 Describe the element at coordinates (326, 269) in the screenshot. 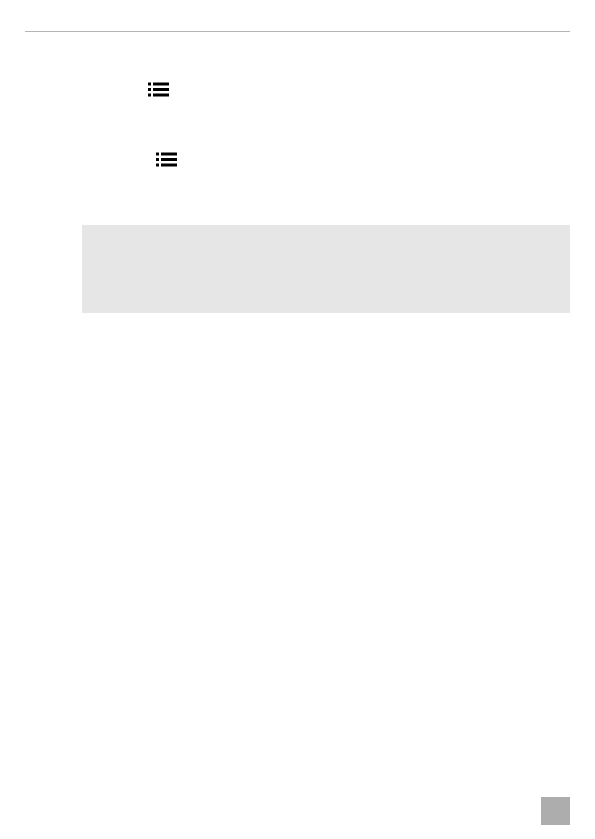

I see `note-box` at that location.